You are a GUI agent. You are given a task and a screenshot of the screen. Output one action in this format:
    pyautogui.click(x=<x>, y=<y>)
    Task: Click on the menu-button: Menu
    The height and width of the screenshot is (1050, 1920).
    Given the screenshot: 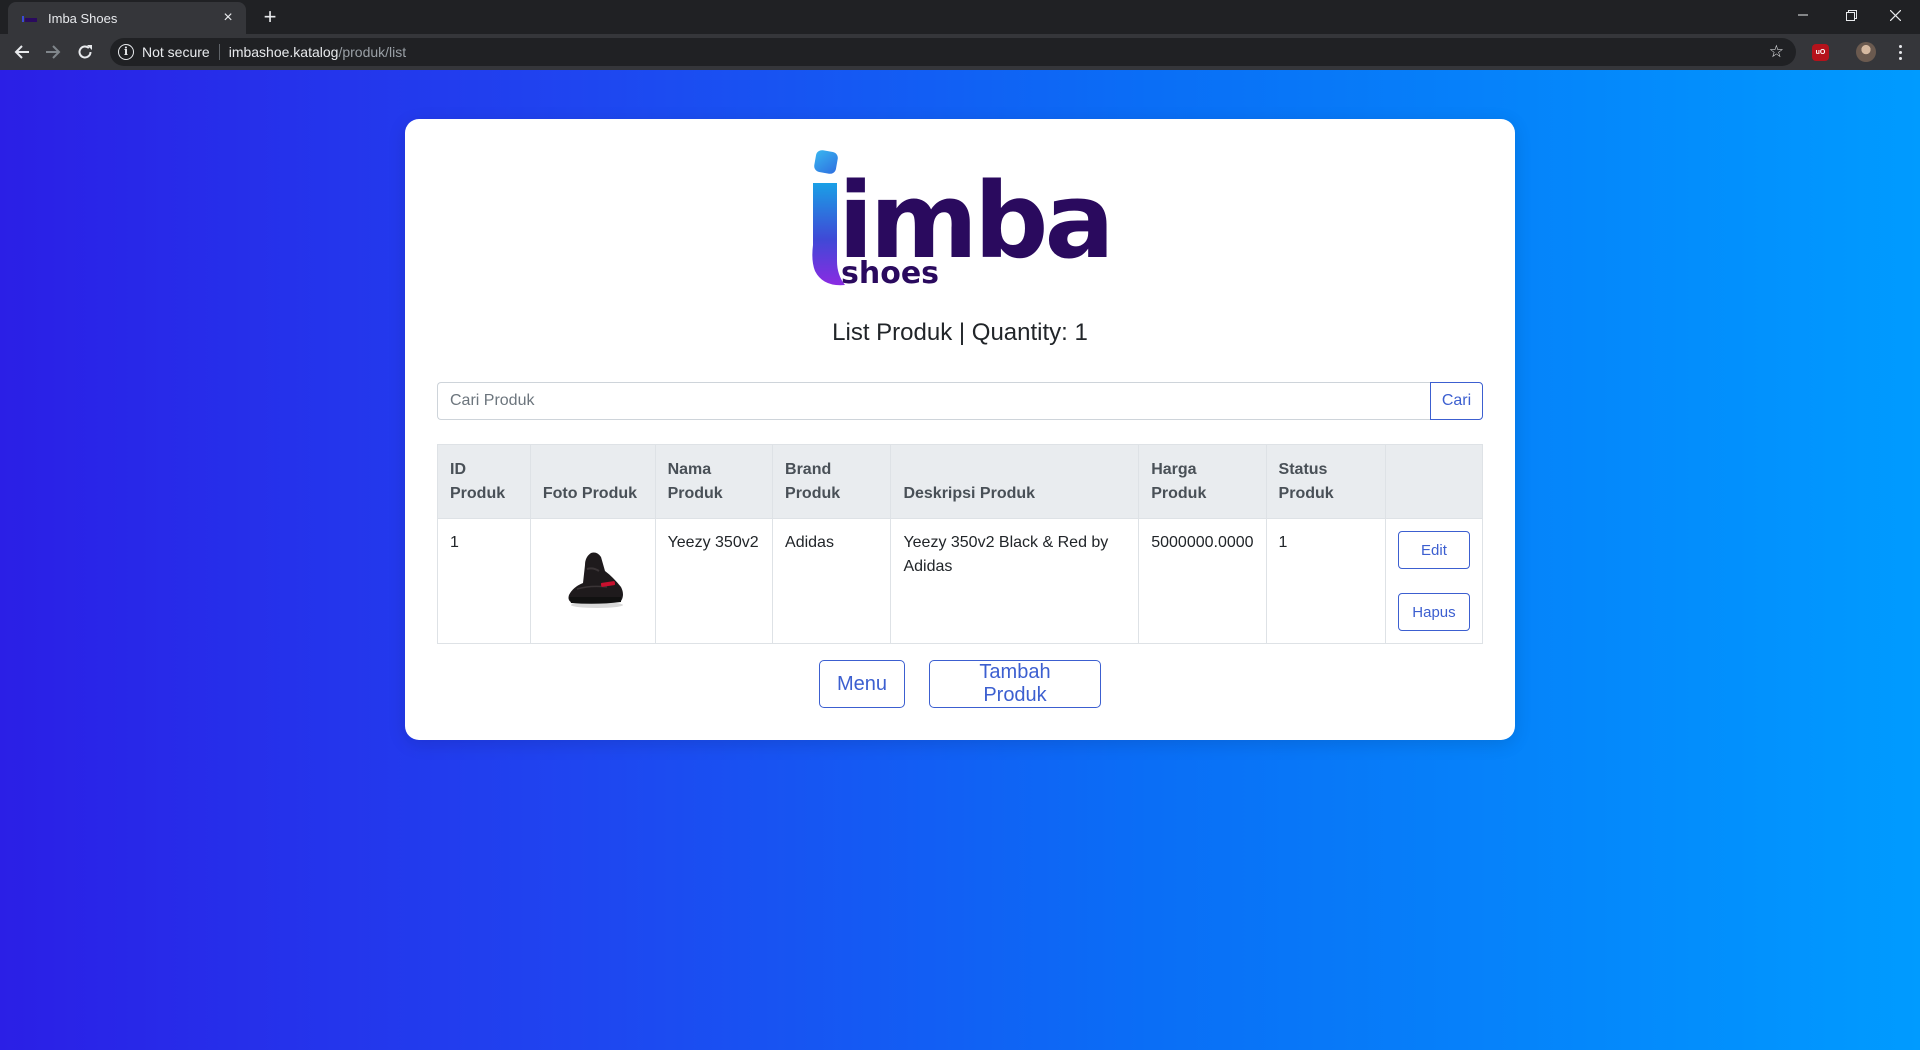 What is the action you would take?
    pyautogui.click(x=862, y=684)
    